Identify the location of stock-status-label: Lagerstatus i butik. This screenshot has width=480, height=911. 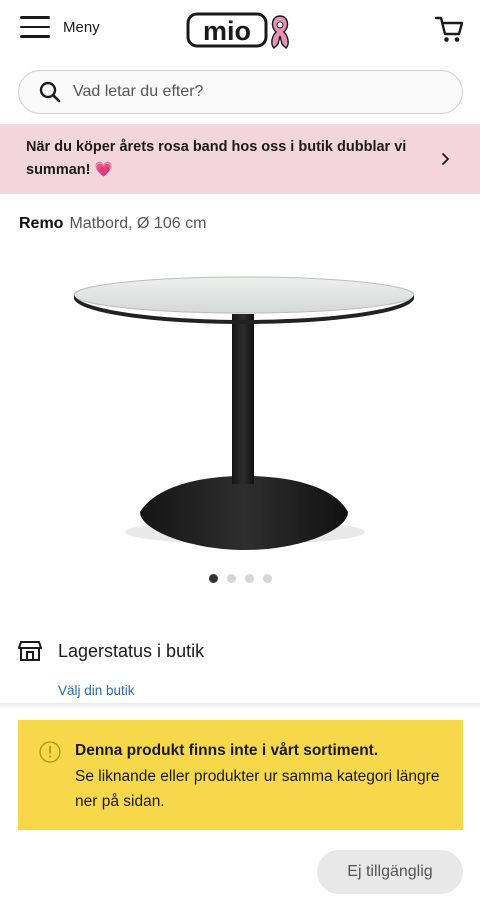
(131, 650).